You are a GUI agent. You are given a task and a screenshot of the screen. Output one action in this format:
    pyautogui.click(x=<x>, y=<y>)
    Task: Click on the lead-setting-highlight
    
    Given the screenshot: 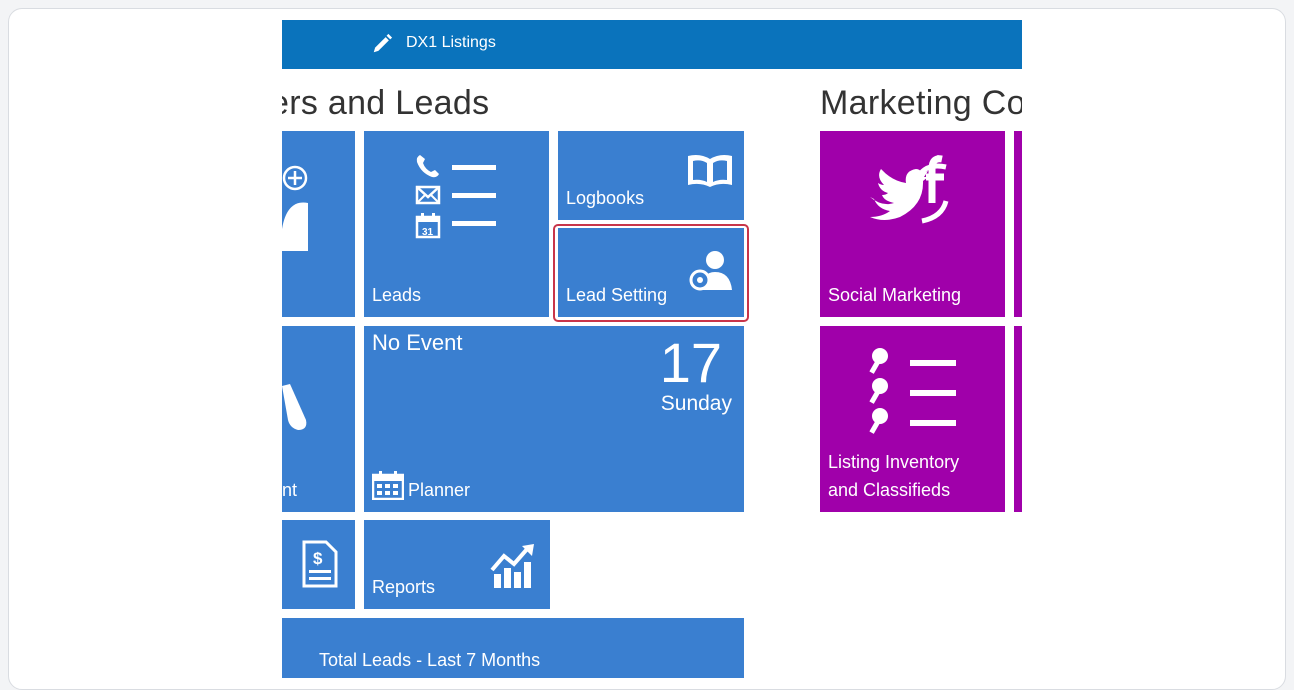 What is the action you would take?
    pyautogui.click(x=651, y=273)
    